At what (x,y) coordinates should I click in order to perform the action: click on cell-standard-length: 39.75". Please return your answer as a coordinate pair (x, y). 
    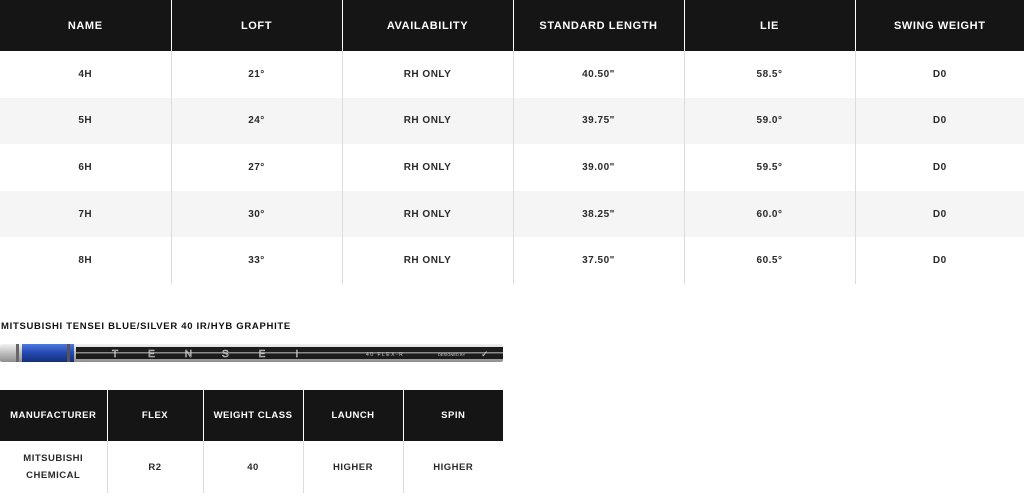
    Looking at the image, I should click on (599, 121).